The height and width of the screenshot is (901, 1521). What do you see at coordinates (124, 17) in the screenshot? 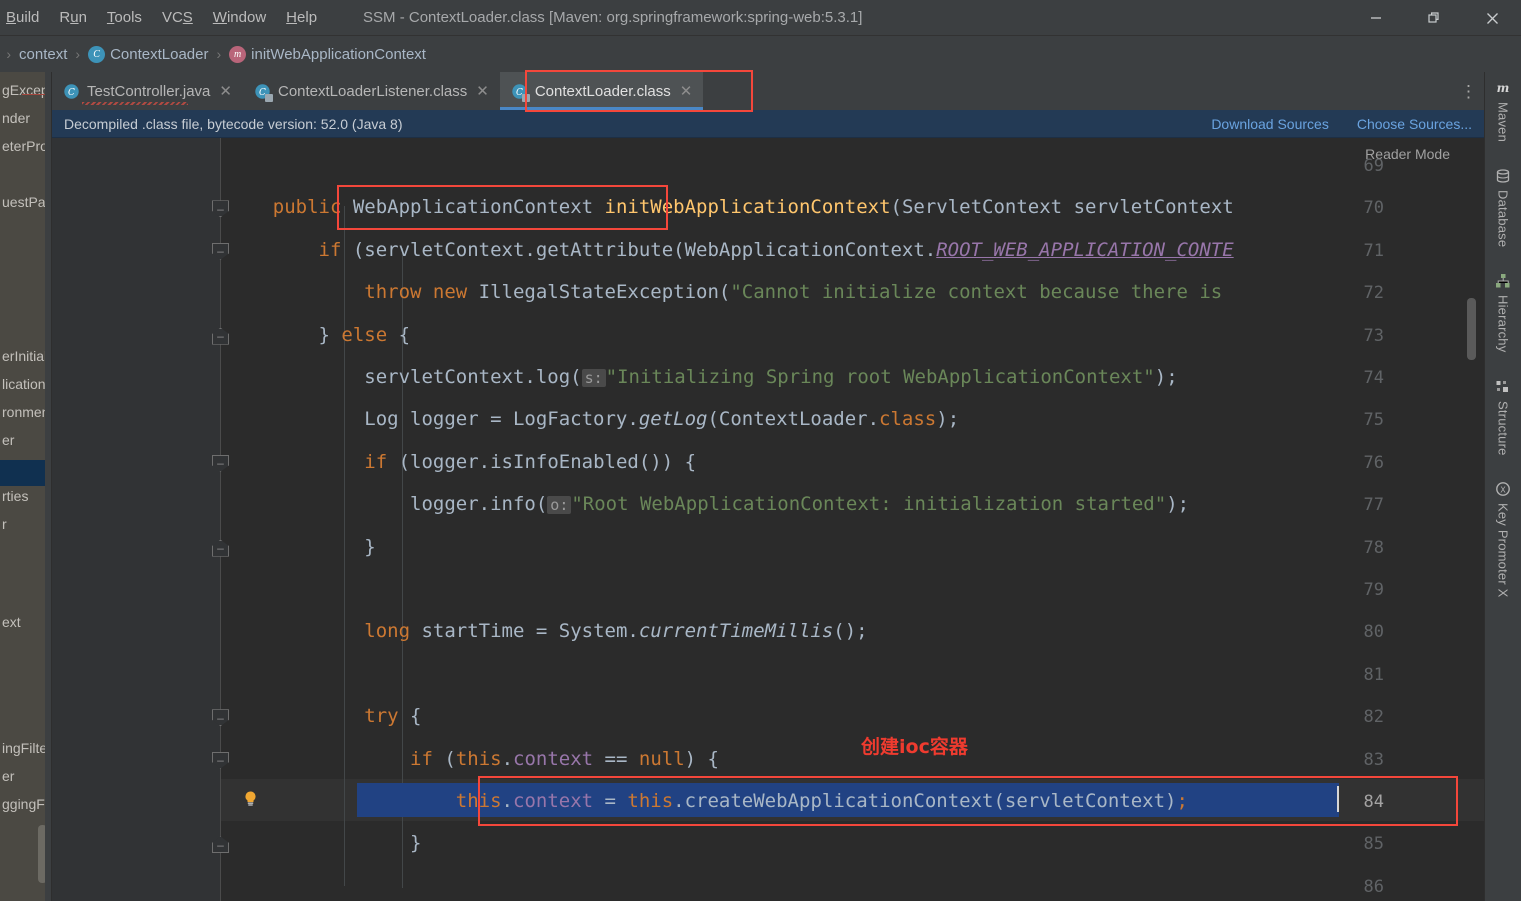
I see `menu-item-tools: Tools` at bounding box center [124, 17].